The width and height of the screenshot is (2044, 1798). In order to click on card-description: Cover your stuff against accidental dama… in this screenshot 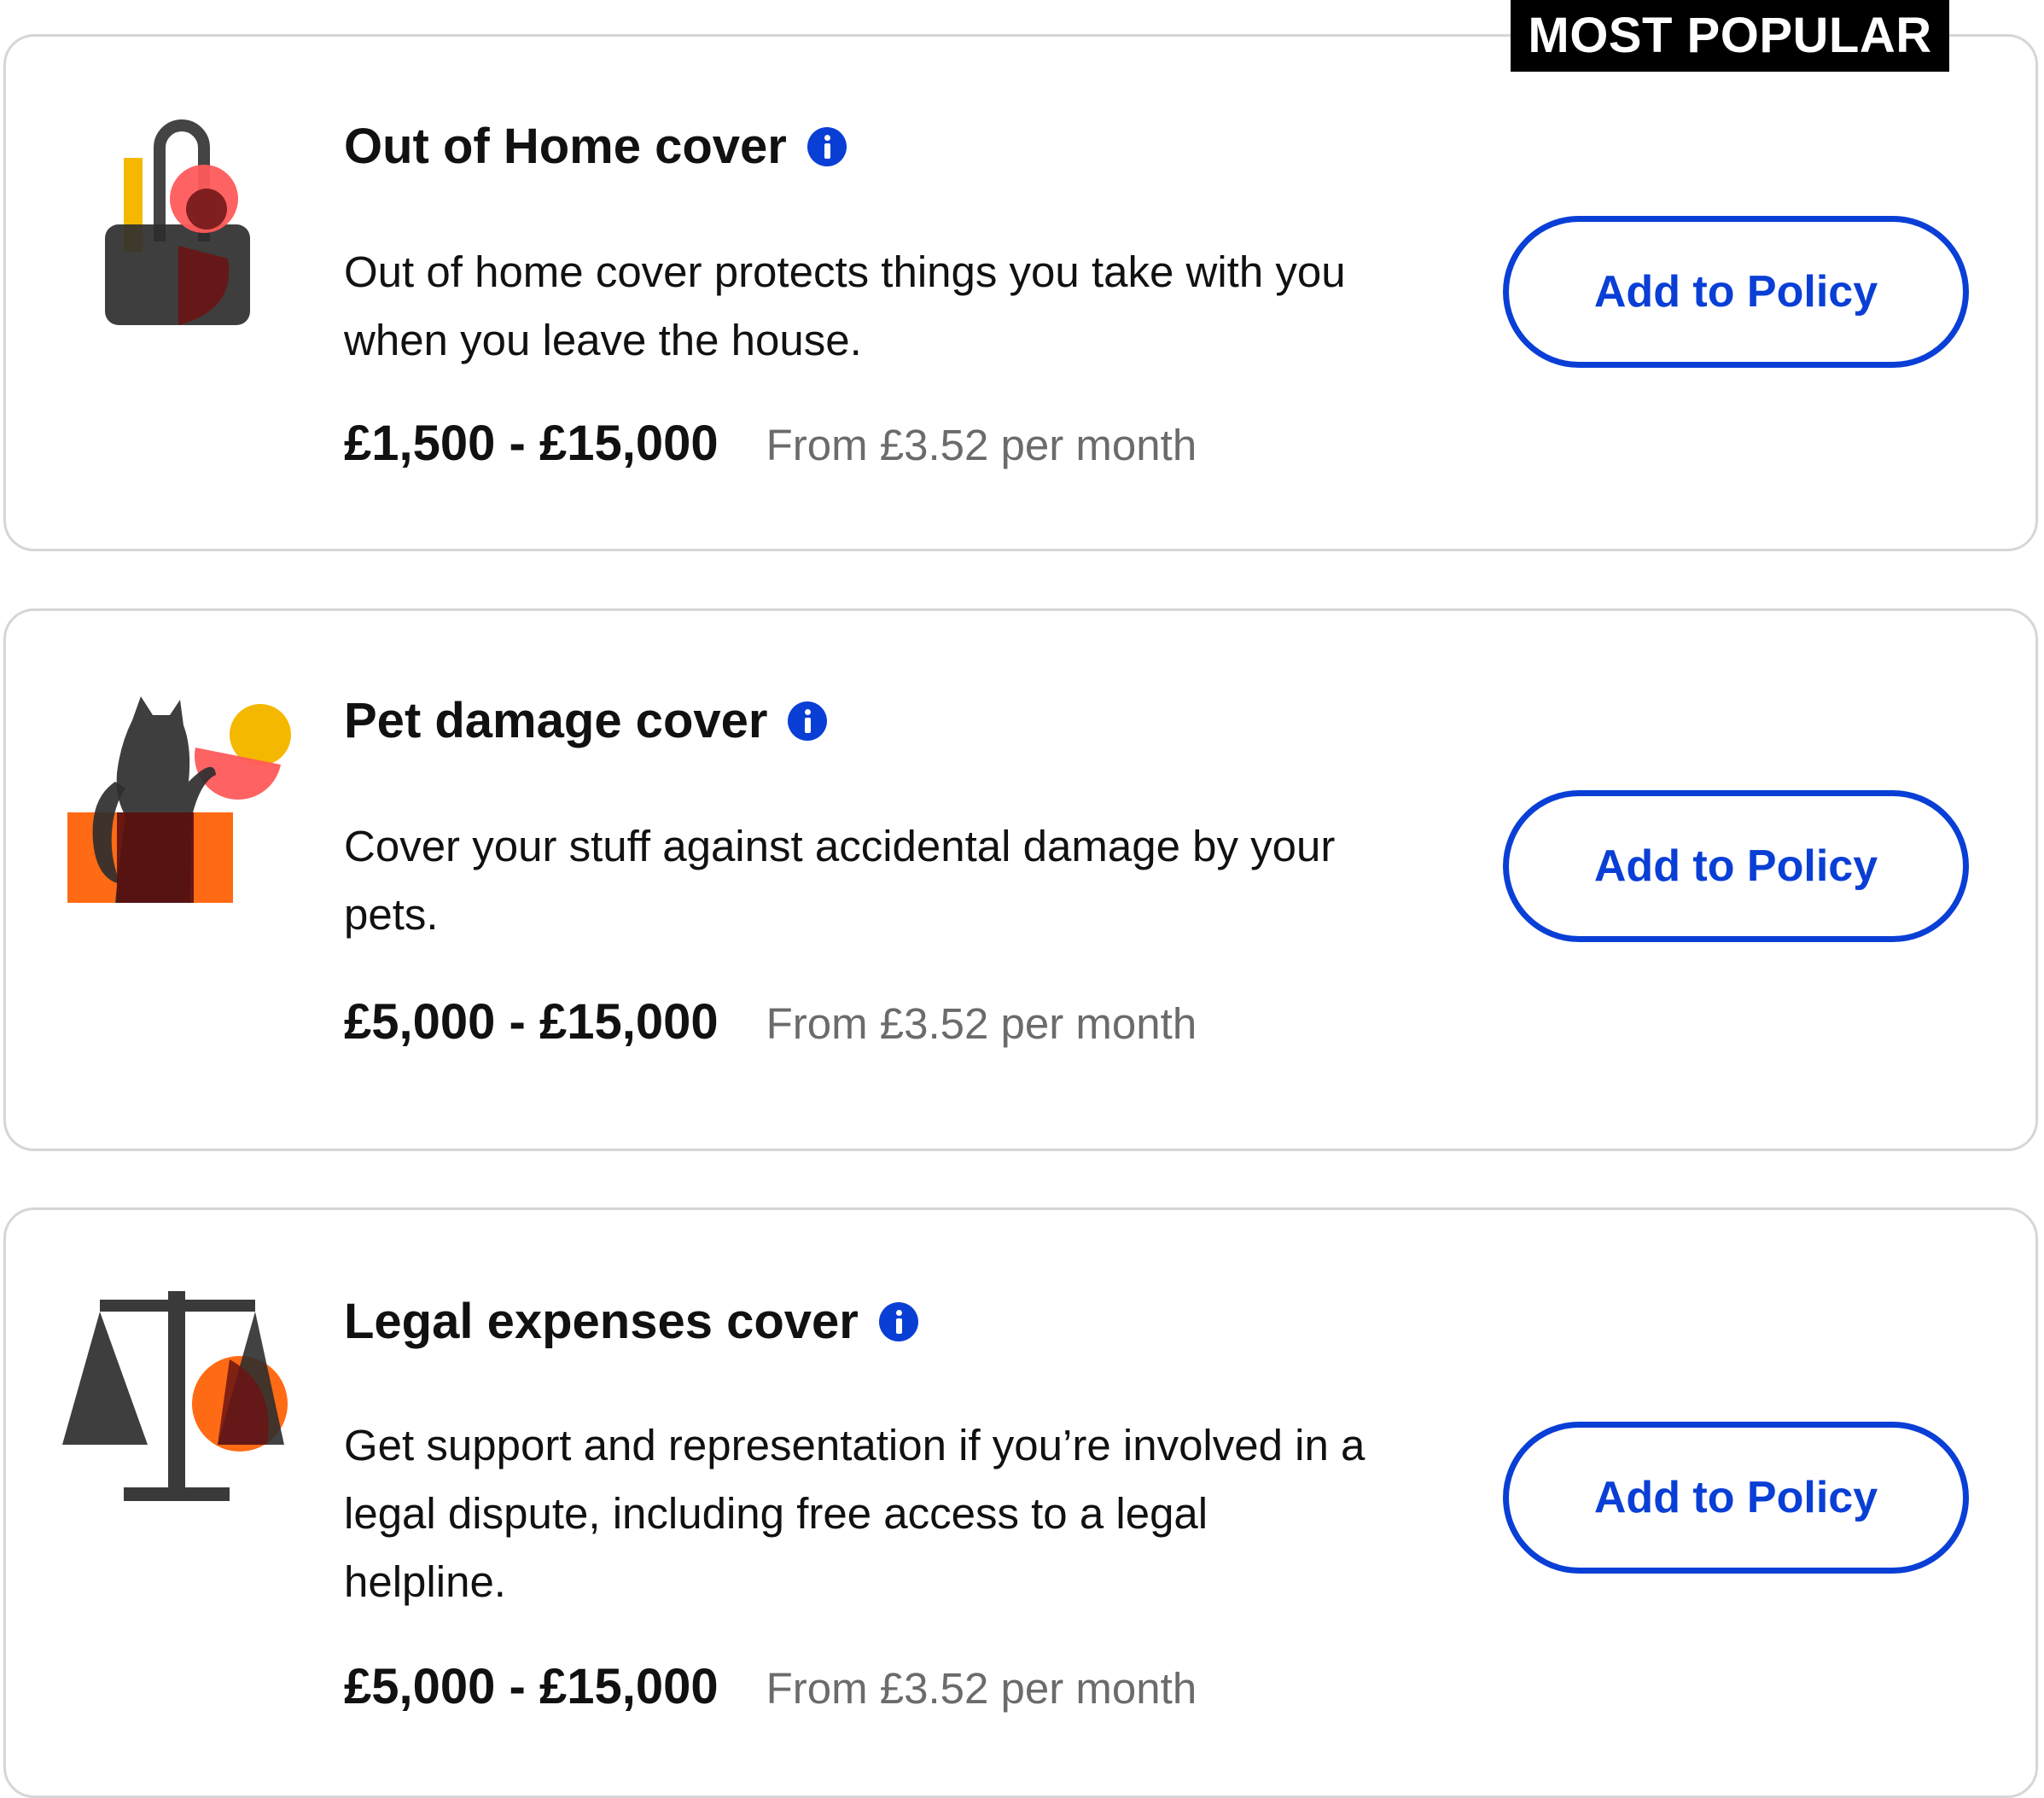, I will do `click(840, 880)`.